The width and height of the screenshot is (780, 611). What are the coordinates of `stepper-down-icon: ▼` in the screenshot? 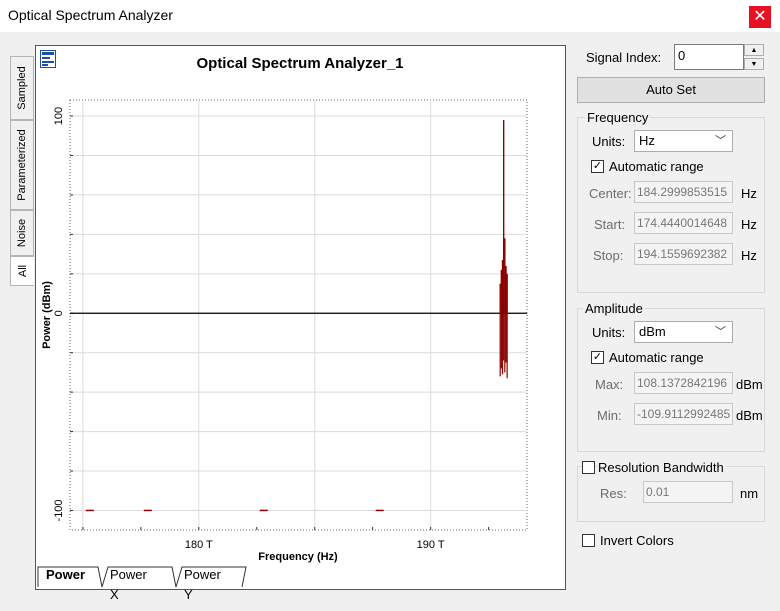 It's located at (754, 64).